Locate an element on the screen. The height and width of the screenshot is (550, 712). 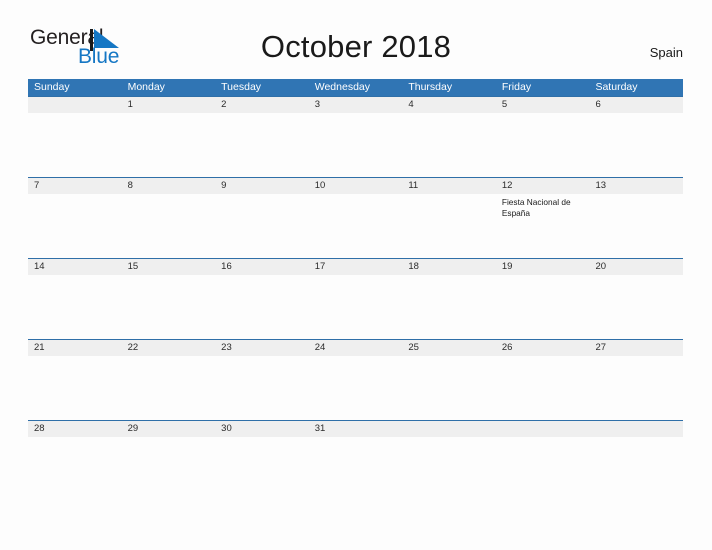
page-title: October 2018 is located at coordinates (356, 46).